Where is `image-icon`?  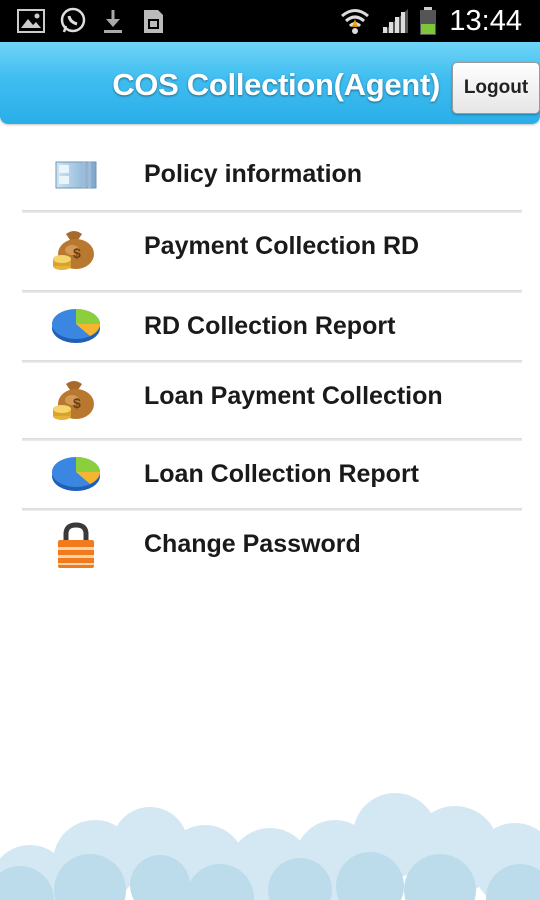
image-icon is located at coordinates (31, 21).